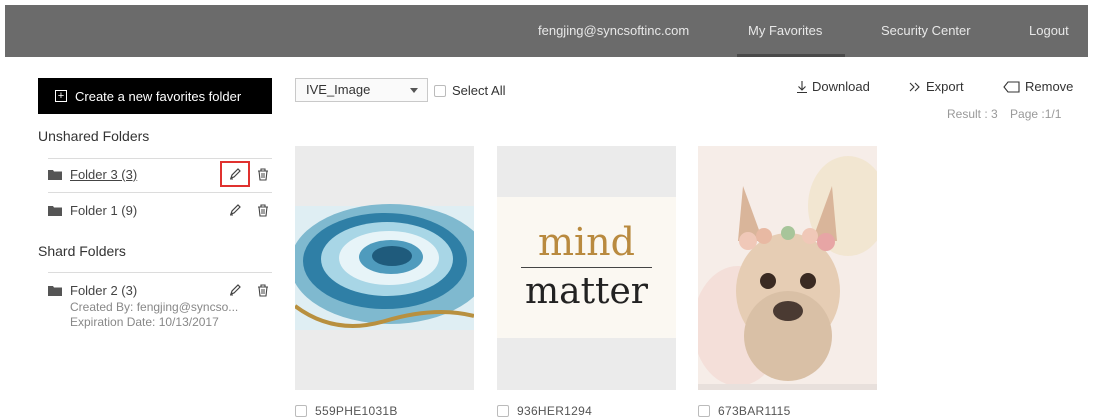 The width and height of the screenshot is (1105, 417). Describe the element at coordinates (338, 89) in the screenshot. I see `category-select-value: IVE_Image` at that location.